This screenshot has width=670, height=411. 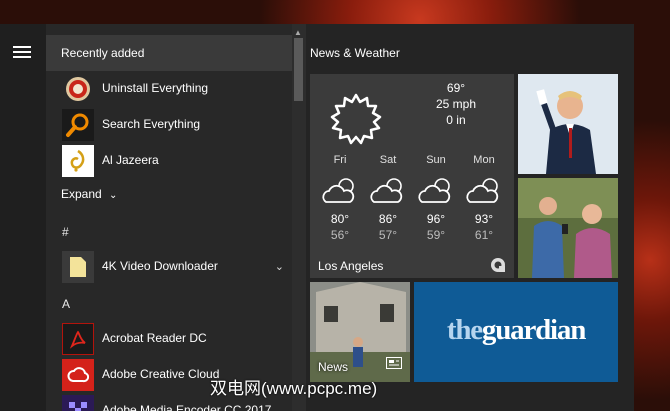 I want to click on app-label: Adobe Media Encoder CC 2017, so click(x=187, y=407).